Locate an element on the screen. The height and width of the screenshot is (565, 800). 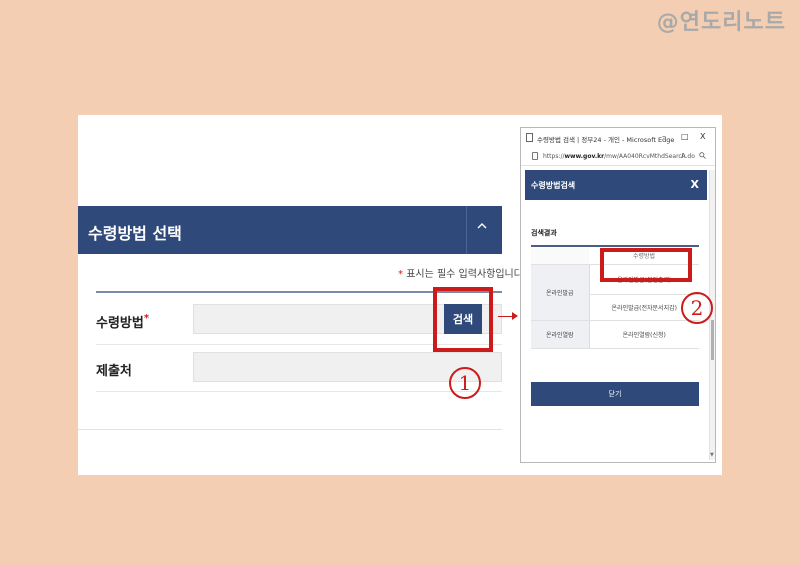
option-online-view: 온라인열람(신청) is located at coordinates (644, 334).